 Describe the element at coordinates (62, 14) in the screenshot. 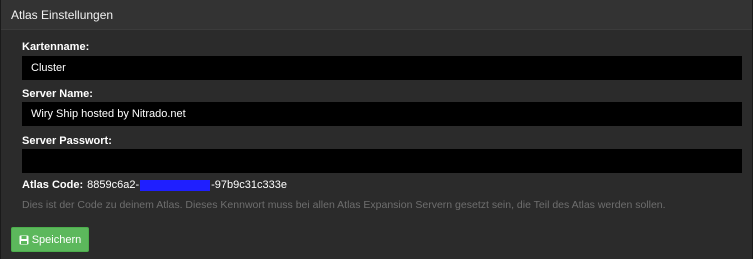

I see `panel-title: Atlas Einstellungen` at that location.